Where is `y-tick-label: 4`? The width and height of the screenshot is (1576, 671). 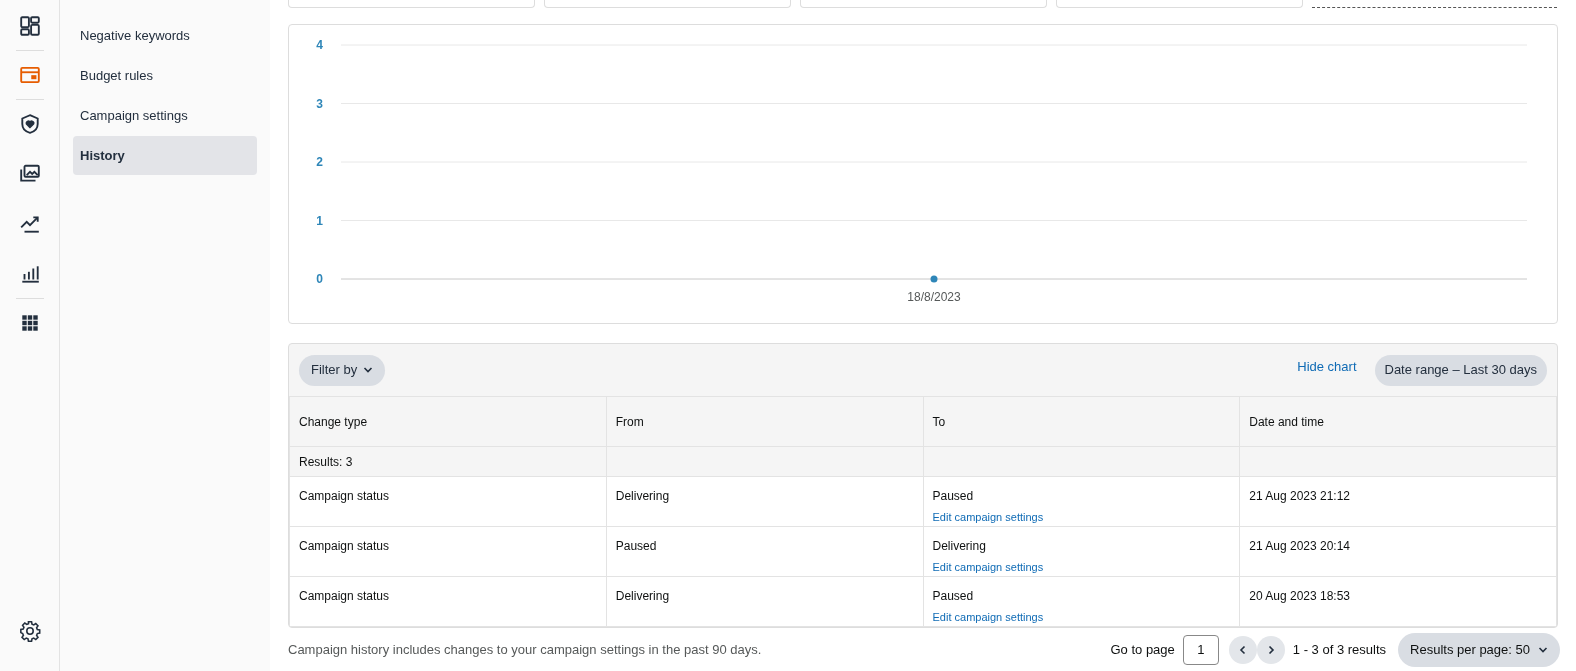
y-tick-label: 4 is located at coordinates (319, 45).